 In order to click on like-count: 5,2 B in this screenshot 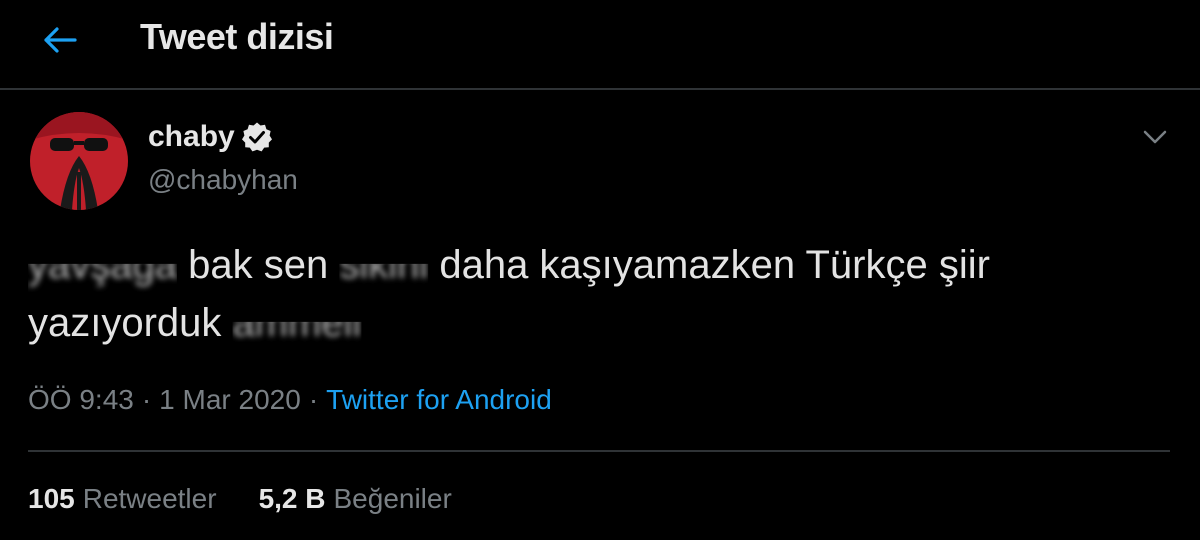, I will do `click(292, 498)`.